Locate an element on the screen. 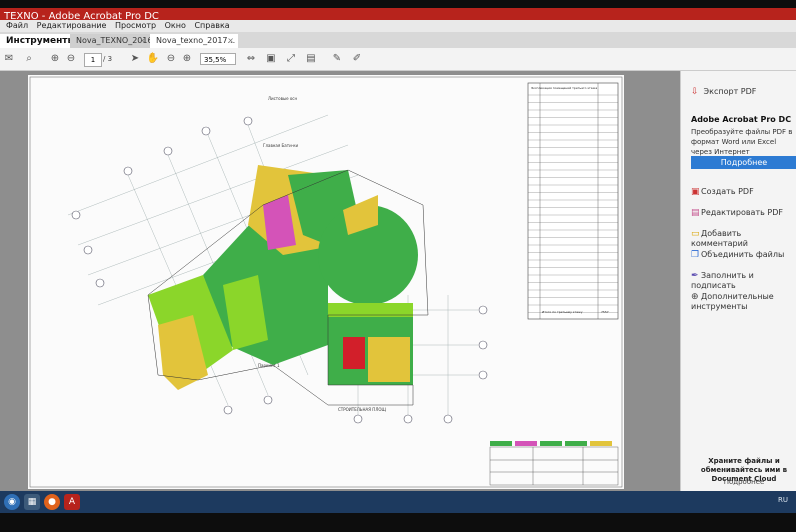  tab-document-1: Nova_TEXNO_2016... × is located at coordinates (115, 41).